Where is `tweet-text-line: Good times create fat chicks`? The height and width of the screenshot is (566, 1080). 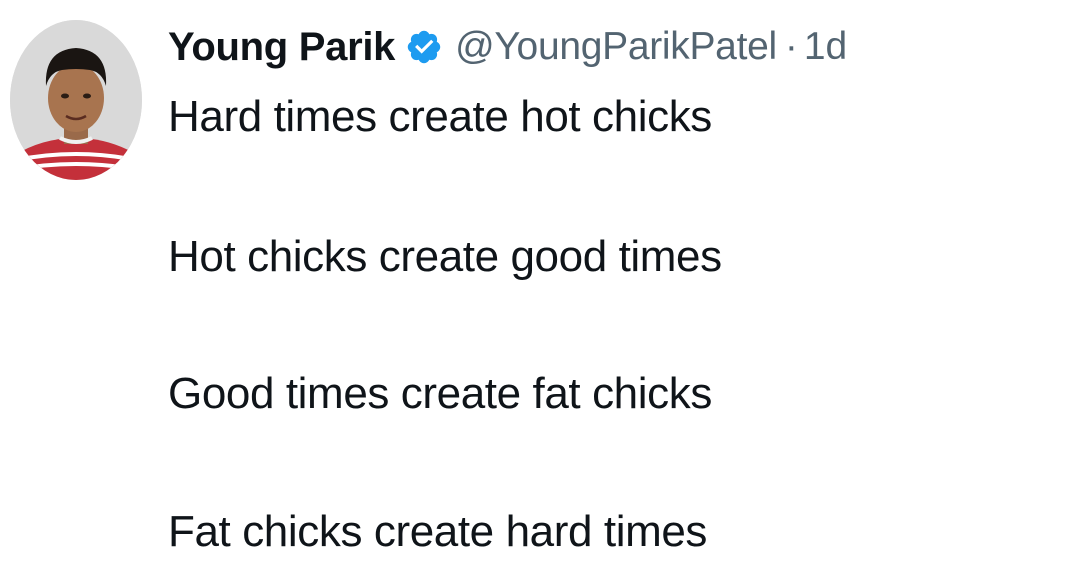 tweet-text-line: Good times create fat chicks is located at coordinates (440, 393).